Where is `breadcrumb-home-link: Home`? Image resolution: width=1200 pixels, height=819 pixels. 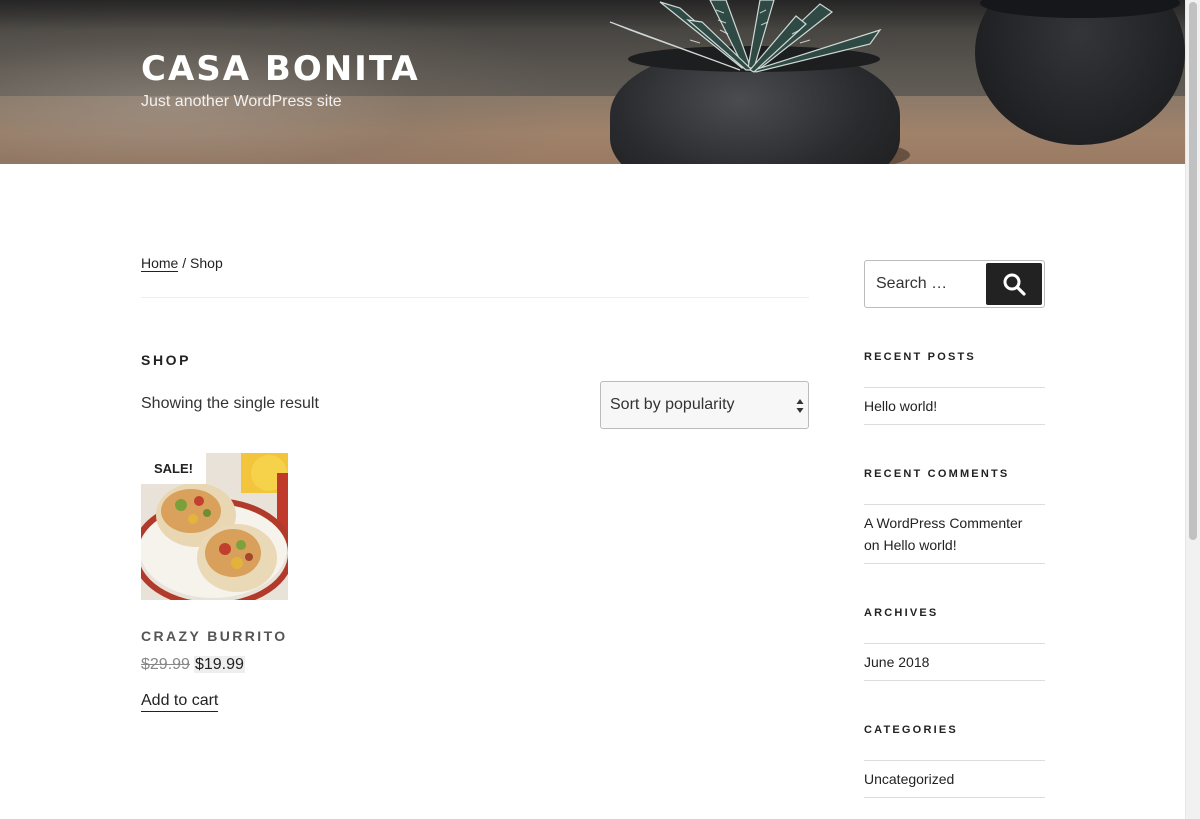 breadcrumb-home-link: Home is located at coordinates (160, 263).